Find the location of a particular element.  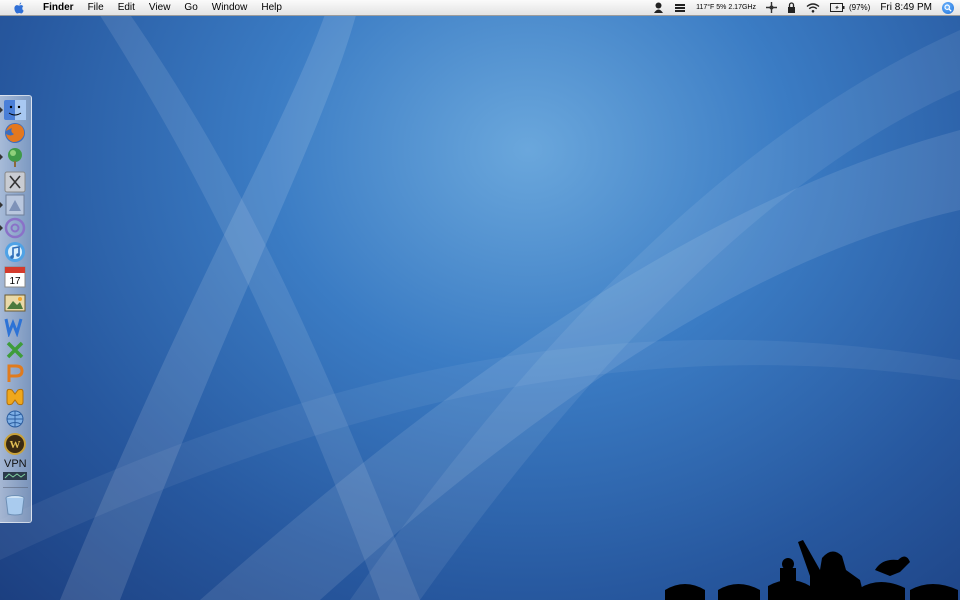

world-of-warcraft-icon: W is located at coordinates (15, 444).